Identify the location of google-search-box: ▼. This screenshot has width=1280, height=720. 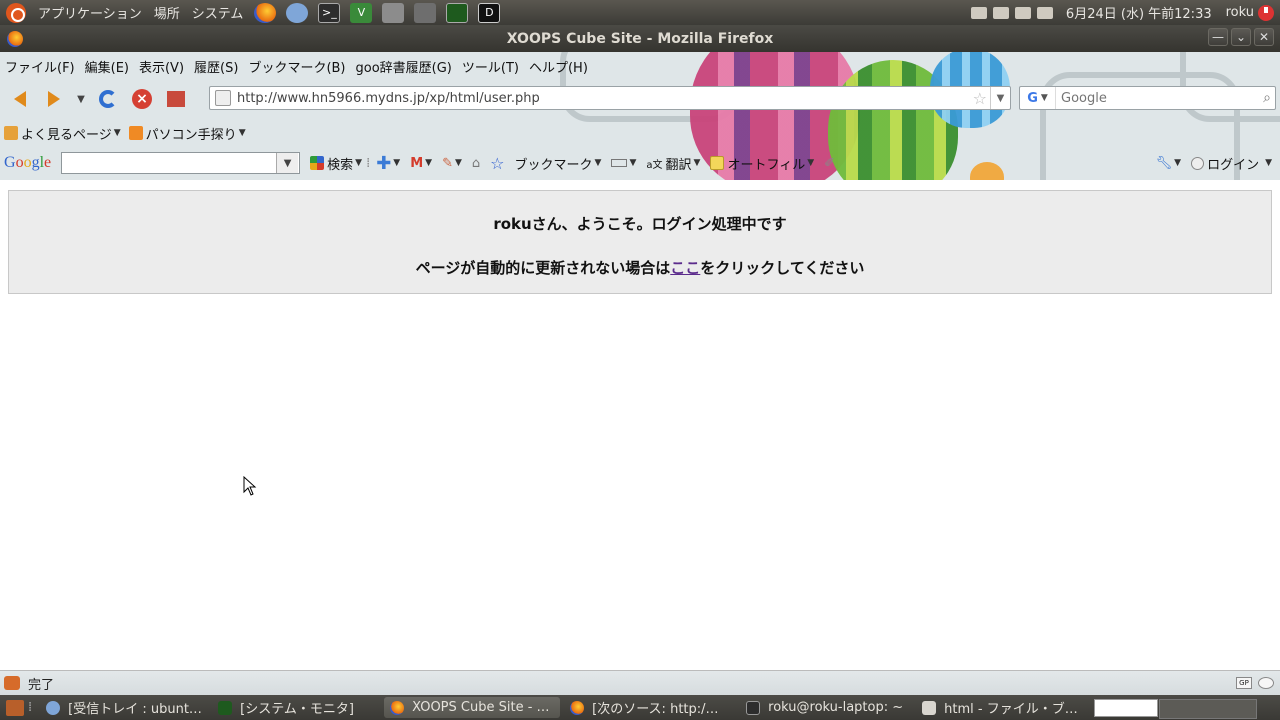
(181, 163).